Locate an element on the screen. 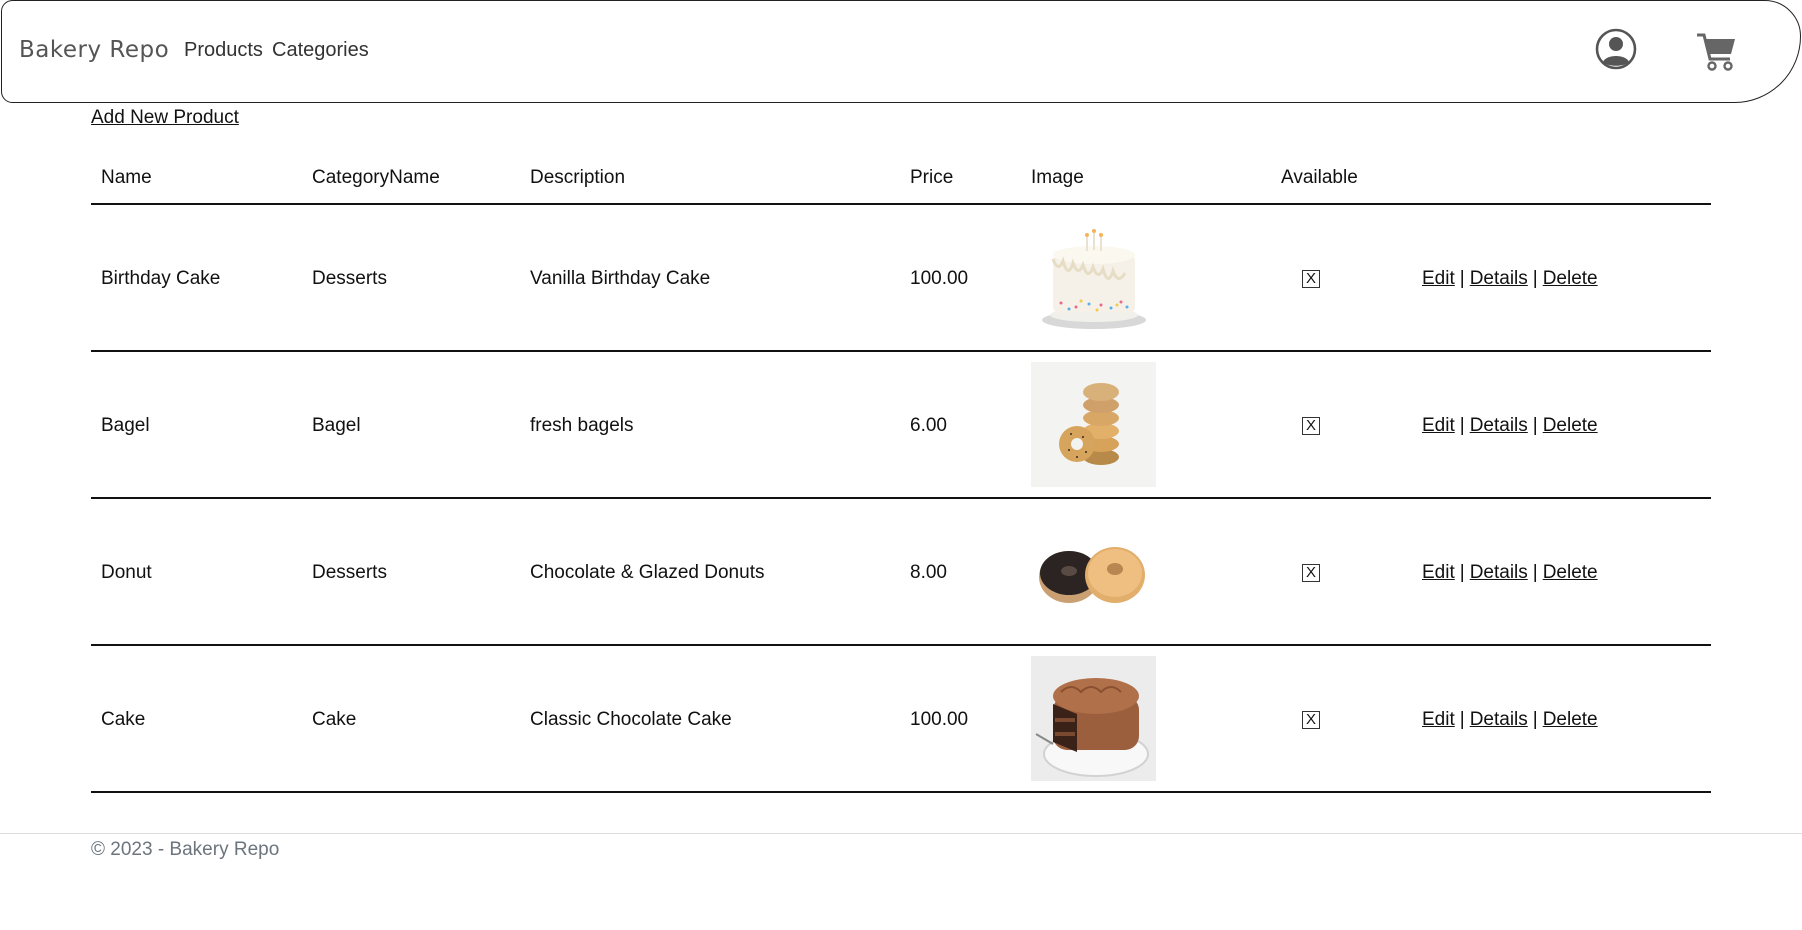 The width and height of the screenshot is (1802, 930). shopping-cart-icon is located at coordinates (1716, 51).